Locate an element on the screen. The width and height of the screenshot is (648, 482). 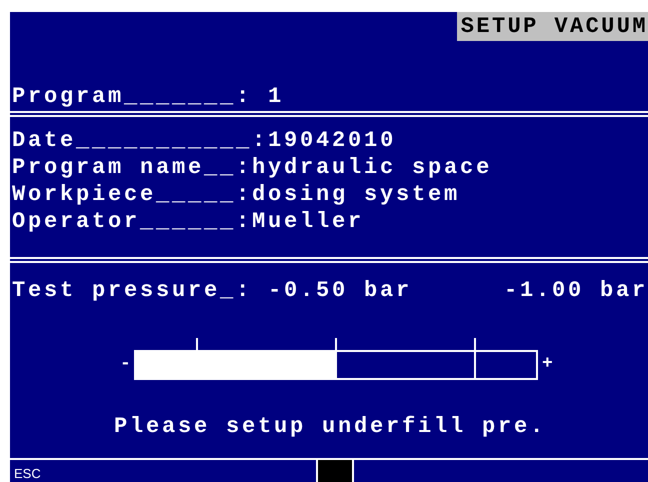
field-label: Workpiece_____ is located at coordinates (124, 194).